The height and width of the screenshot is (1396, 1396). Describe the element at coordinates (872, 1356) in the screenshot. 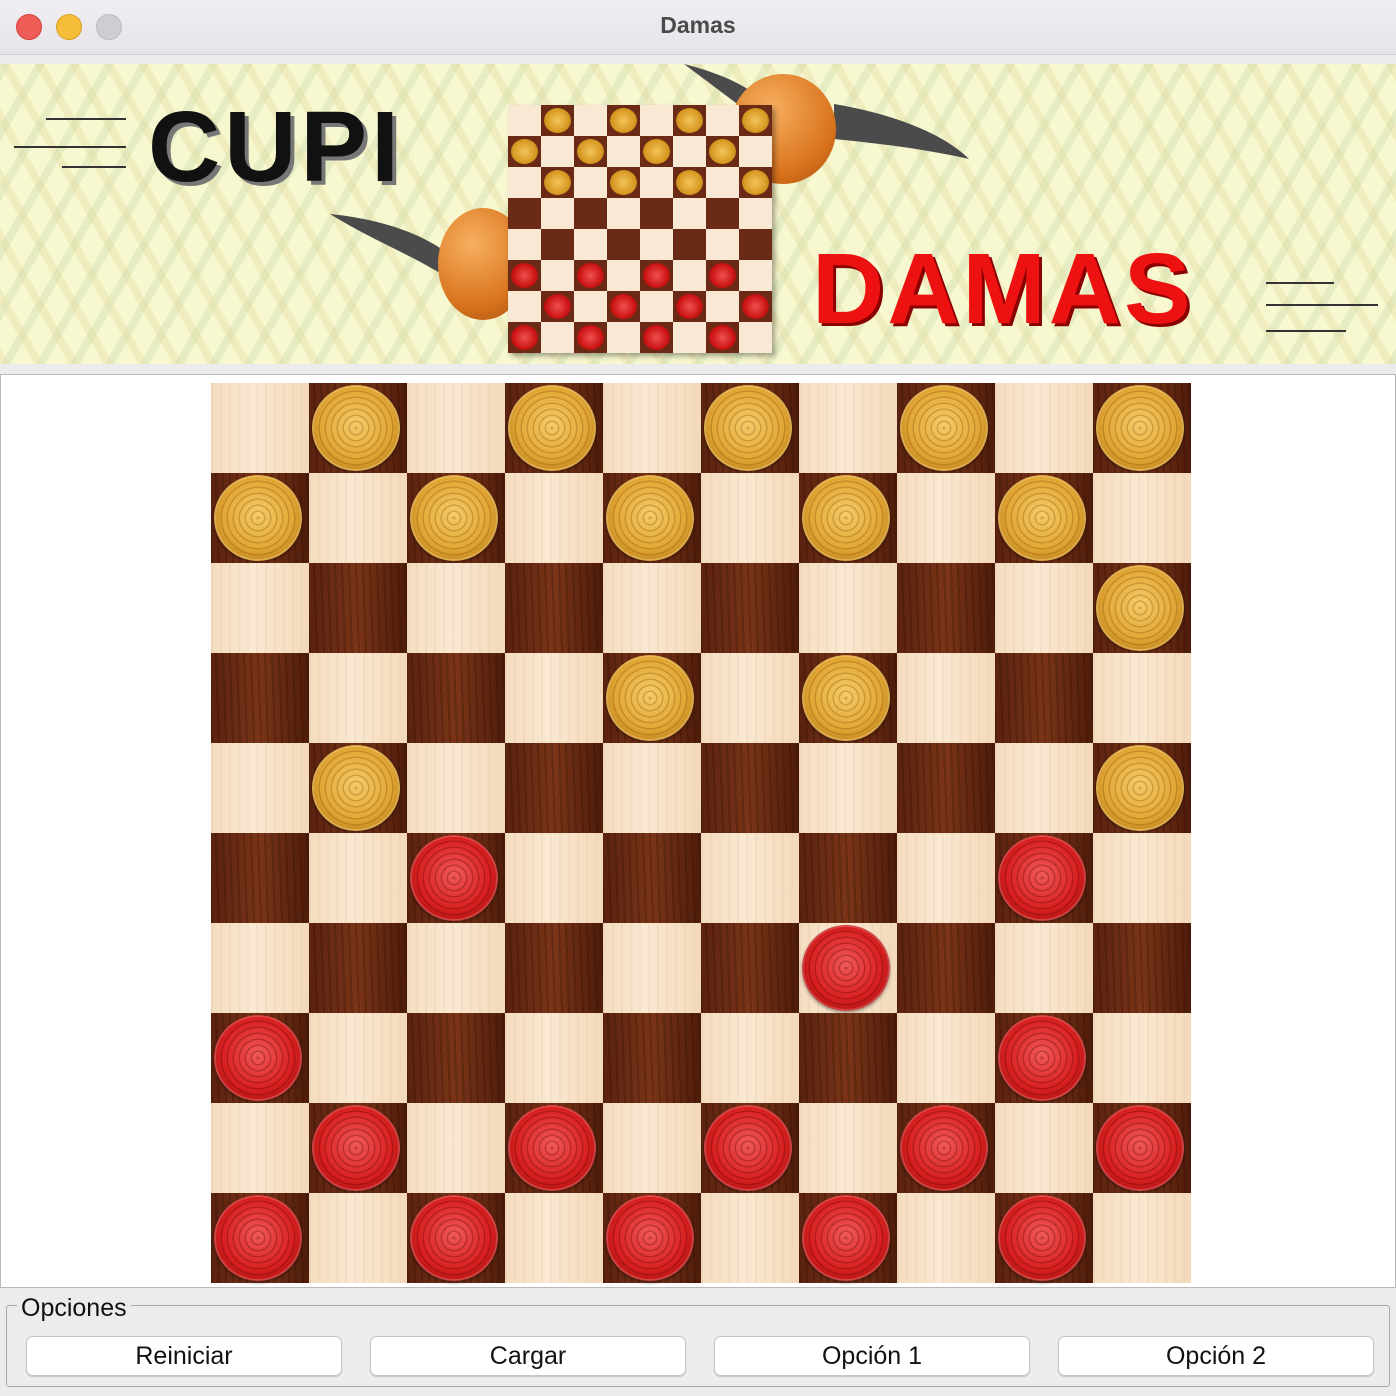

I see `opcion-1-button: Opción 1` at that location.